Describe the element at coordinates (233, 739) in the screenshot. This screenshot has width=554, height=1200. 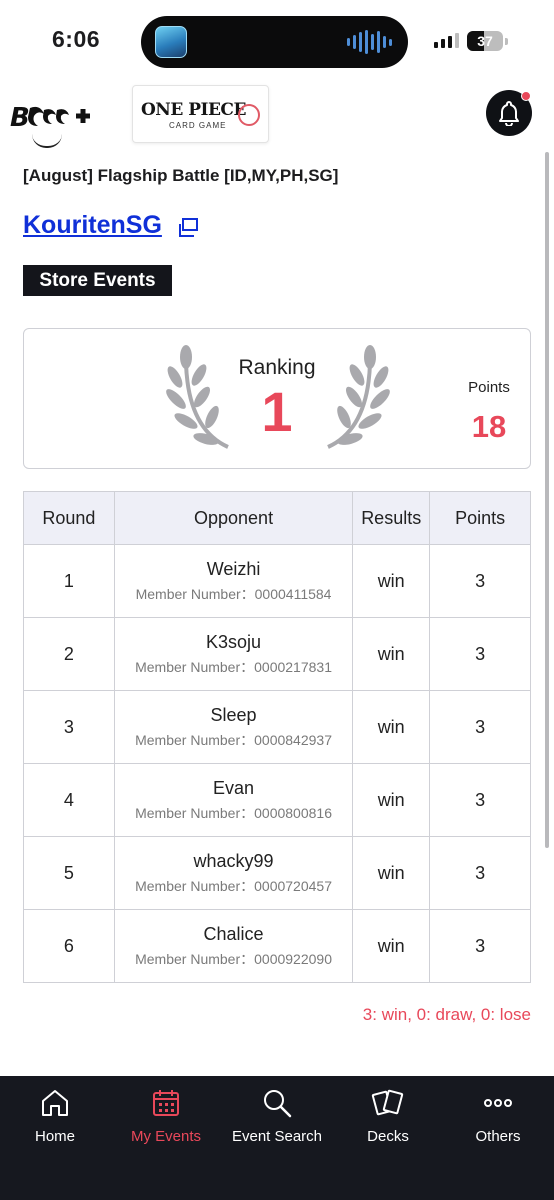
I see `opponent-member-number: Member Number：0000842937` at that location.